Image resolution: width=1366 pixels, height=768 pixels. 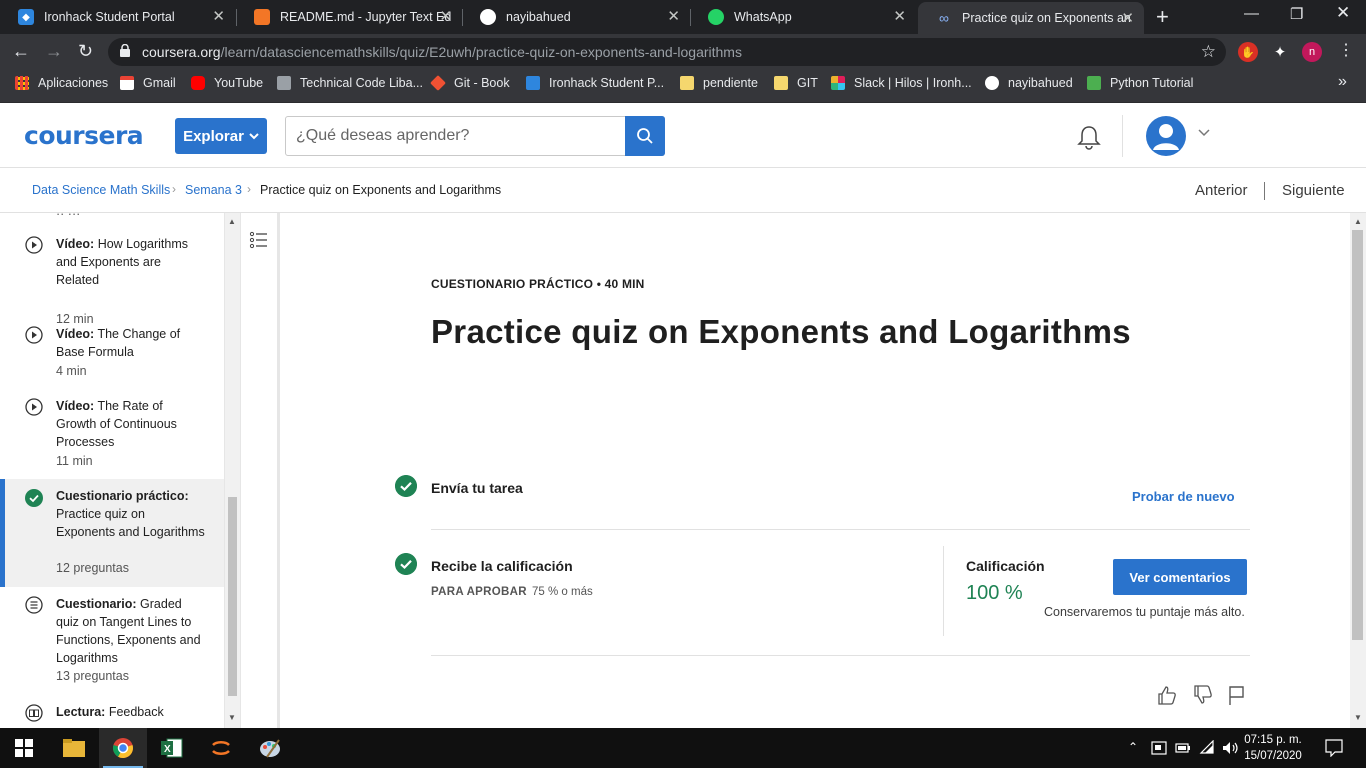 What do you see at coordinates (270, 748) in the screenshot?
I see `taskbar-paint` at bounding box center [270, 748].